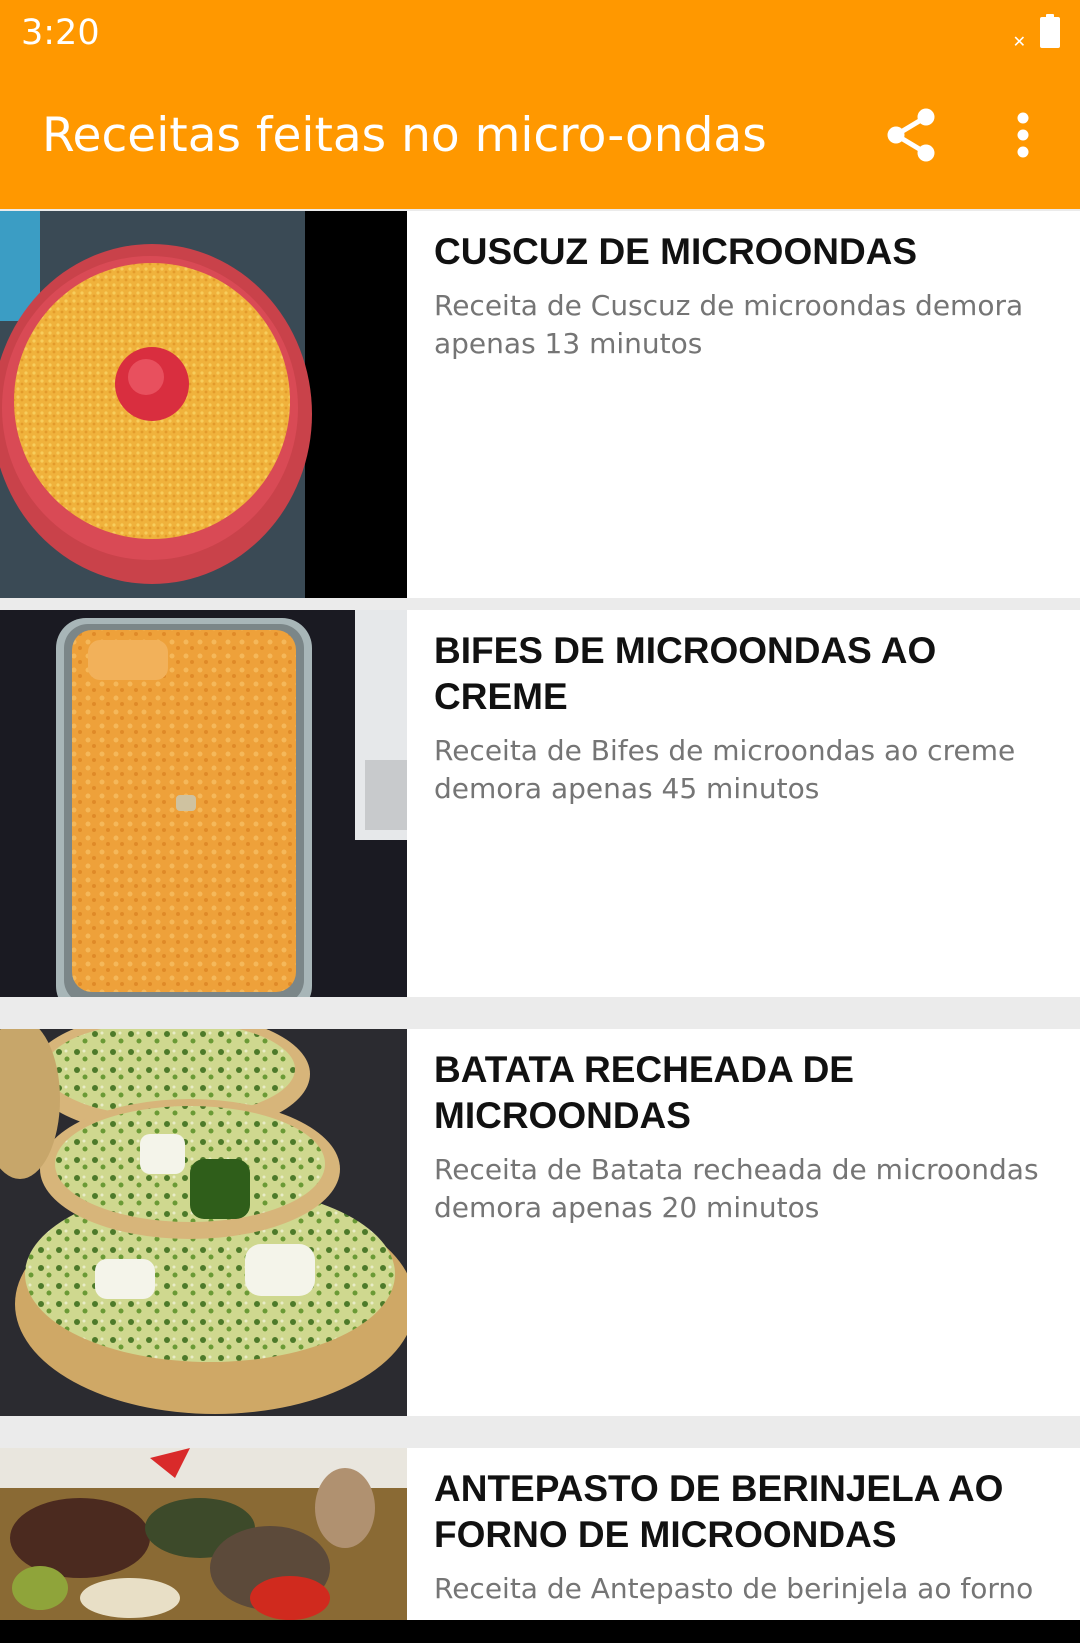 The image size is (1080, 1643). I want to click on more-options-button, so click(1023, 137).